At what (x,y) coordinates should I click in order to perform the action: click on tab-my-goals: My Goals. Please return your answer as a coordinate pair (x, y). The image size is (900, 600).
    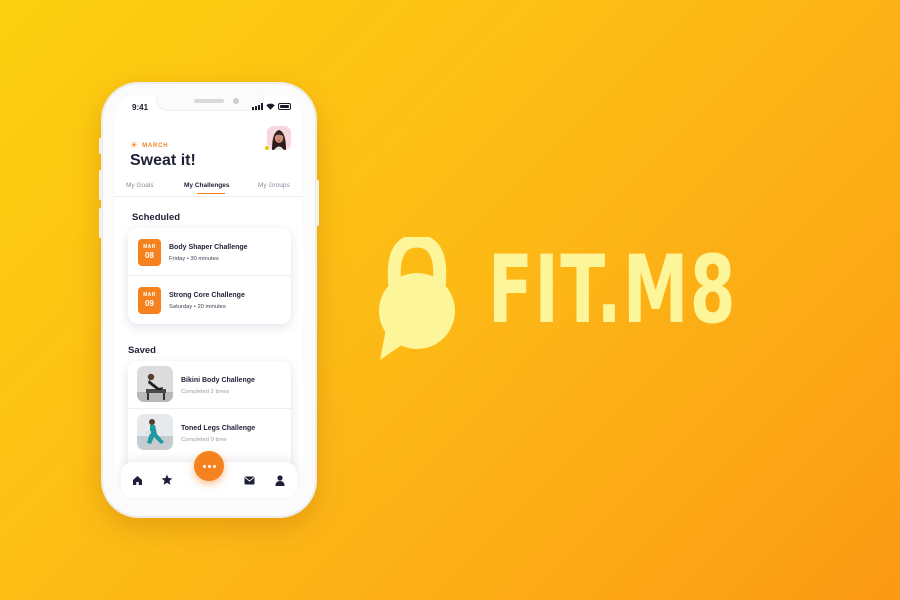
    Looking at the image, I should click on (139, 185).